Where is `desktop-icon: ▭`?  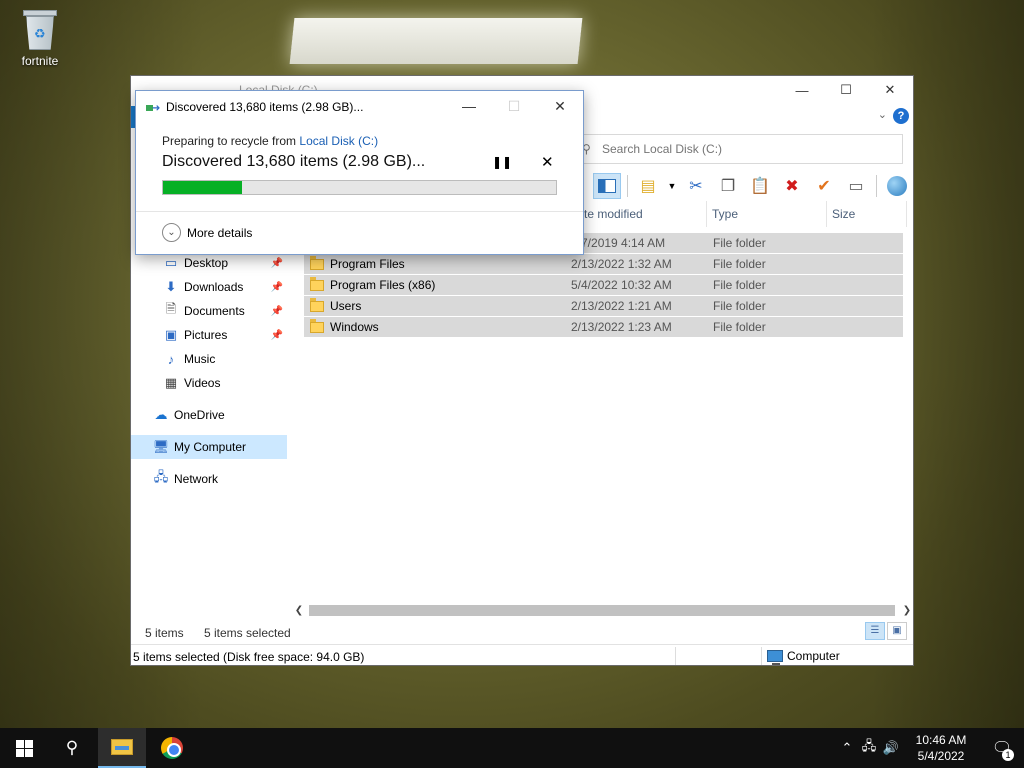 desktop-icon: ▭ is located at coordinates (171, 262).